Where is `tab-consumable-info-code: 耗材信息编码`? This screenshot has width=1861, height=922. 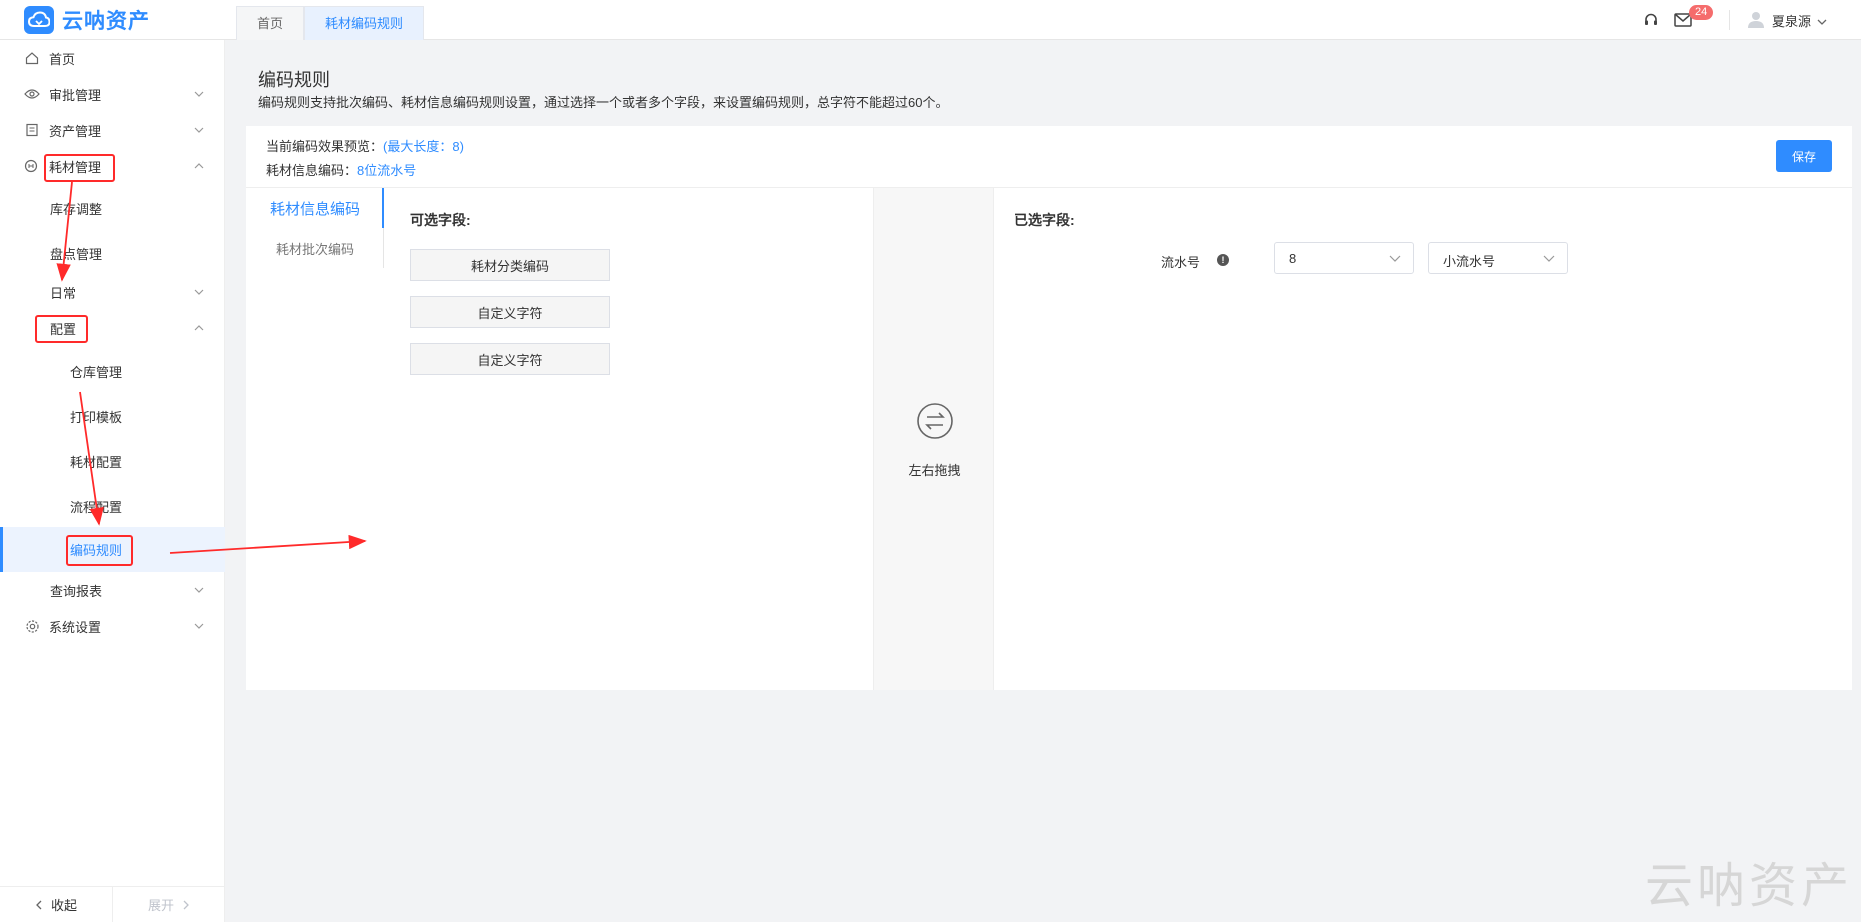 tab-consumable-info-code: 耗材信息编码 is located at coordinates (315, 208).